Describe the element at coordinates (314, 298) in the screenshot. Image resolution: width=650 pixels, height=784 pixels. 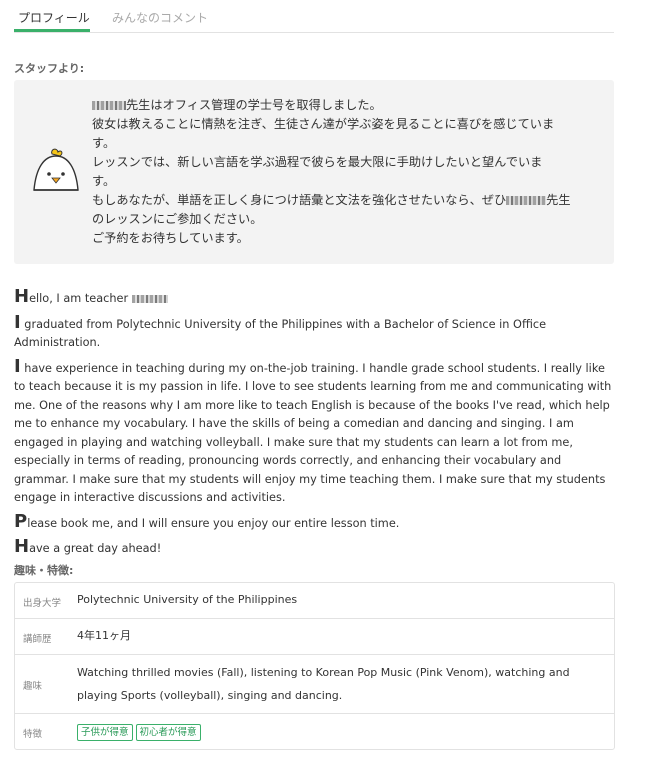
I see `intro-paragraph: Hello, I am teacher` at that location.